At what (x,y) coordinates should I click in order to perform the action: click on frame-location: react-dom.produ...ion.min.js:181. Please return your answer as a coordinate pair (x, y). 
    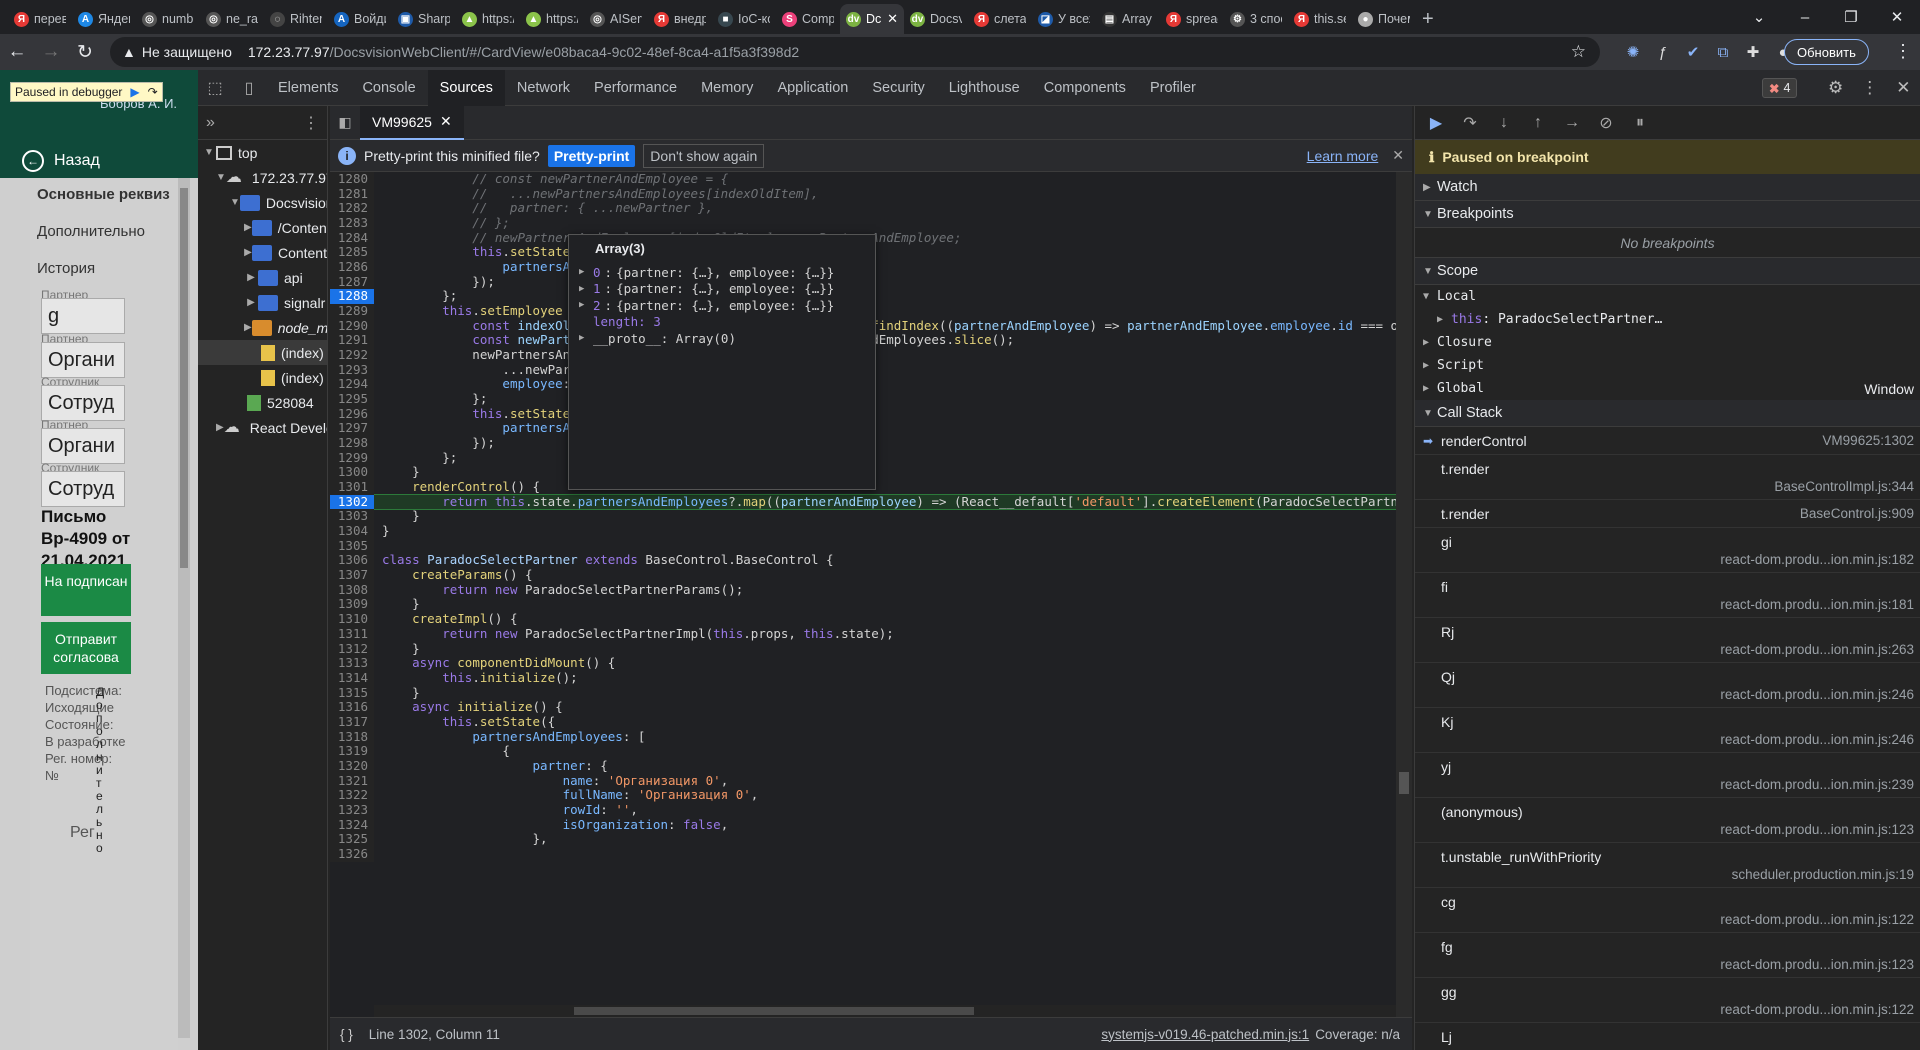
    Looking at the image, I should click on (1817, 604).